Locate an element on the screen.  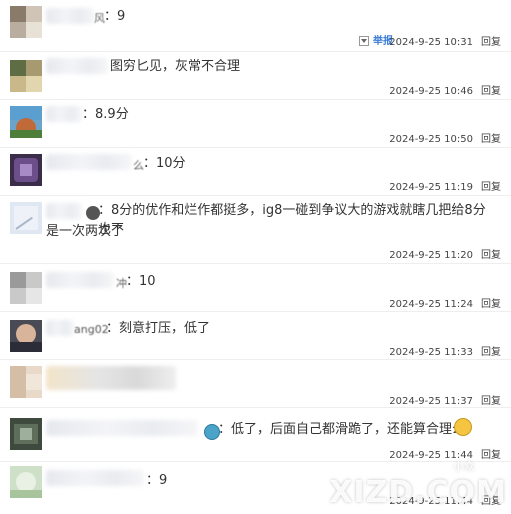
comment-time: 2024-9-25 11:33 is located at coordinates (431, 352).